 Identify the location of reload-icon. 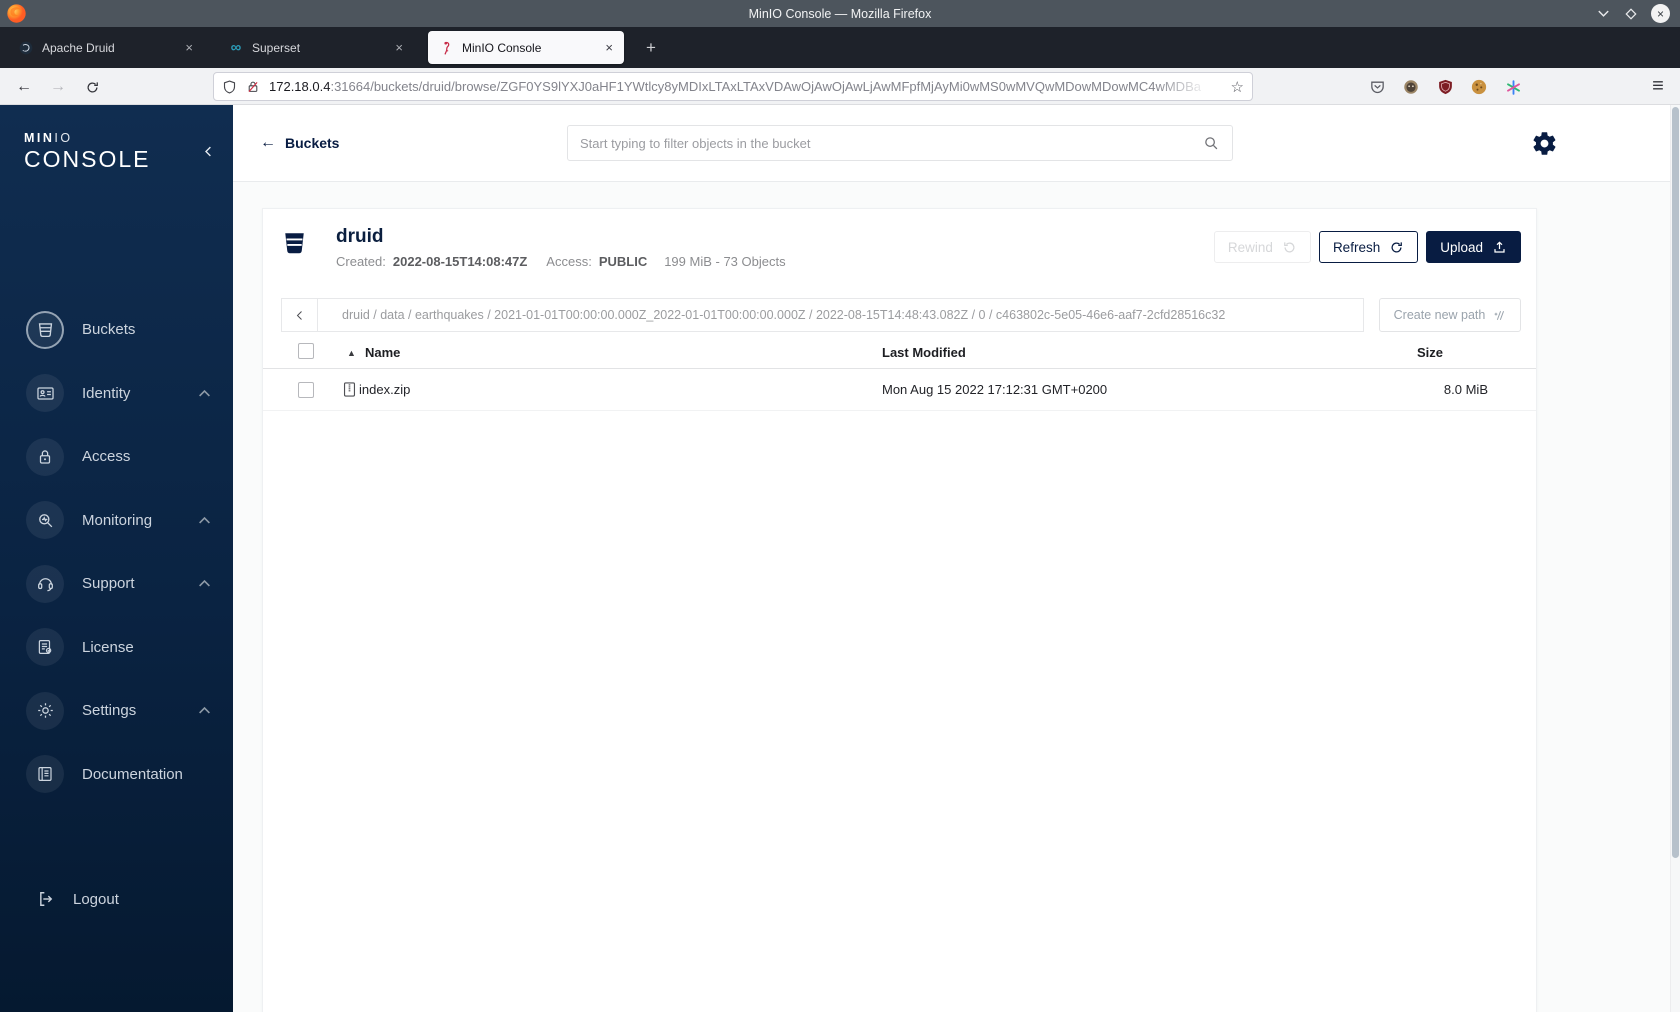
(92, 86).